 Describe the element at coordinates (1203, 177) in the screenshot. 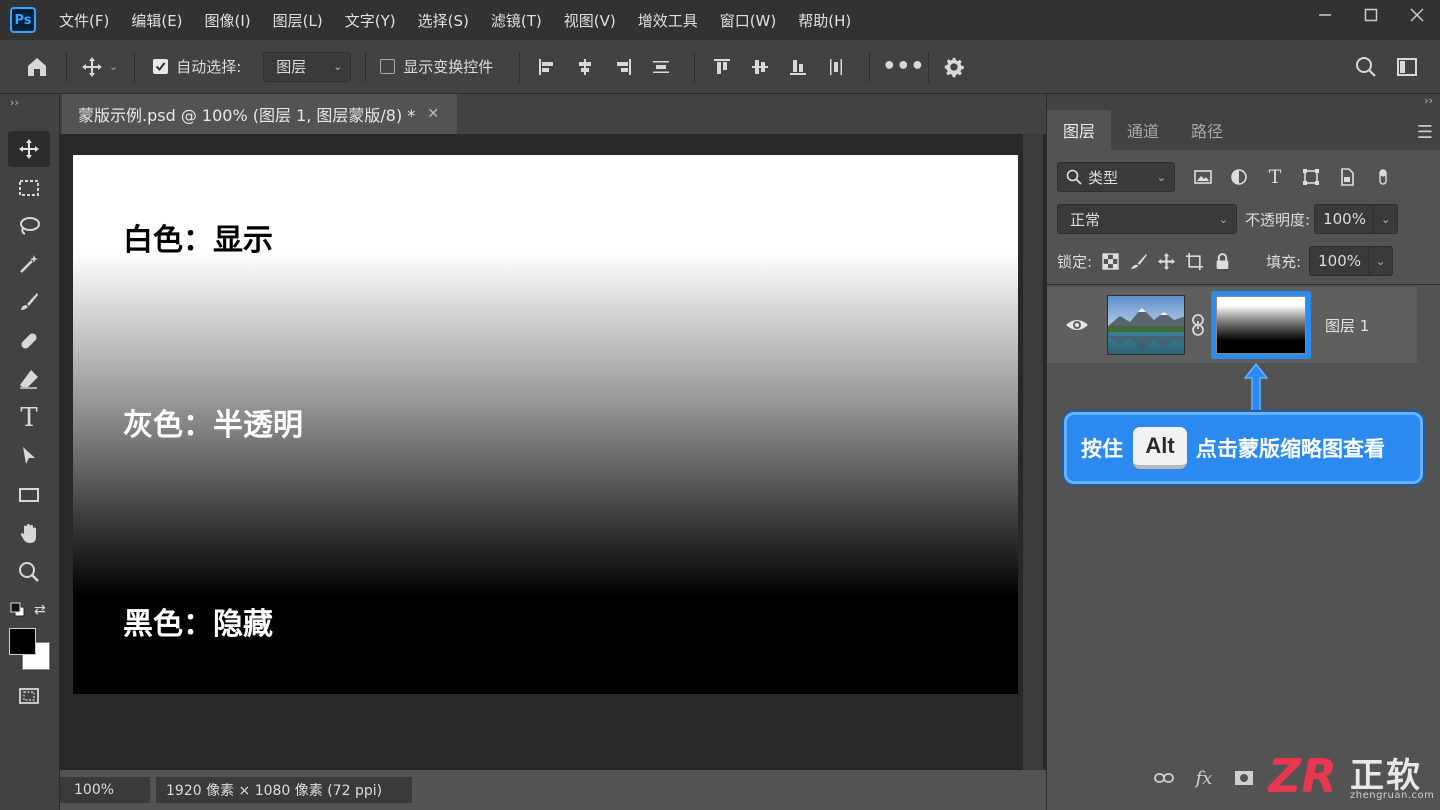

I see `filter-pixel-icon` at that location.